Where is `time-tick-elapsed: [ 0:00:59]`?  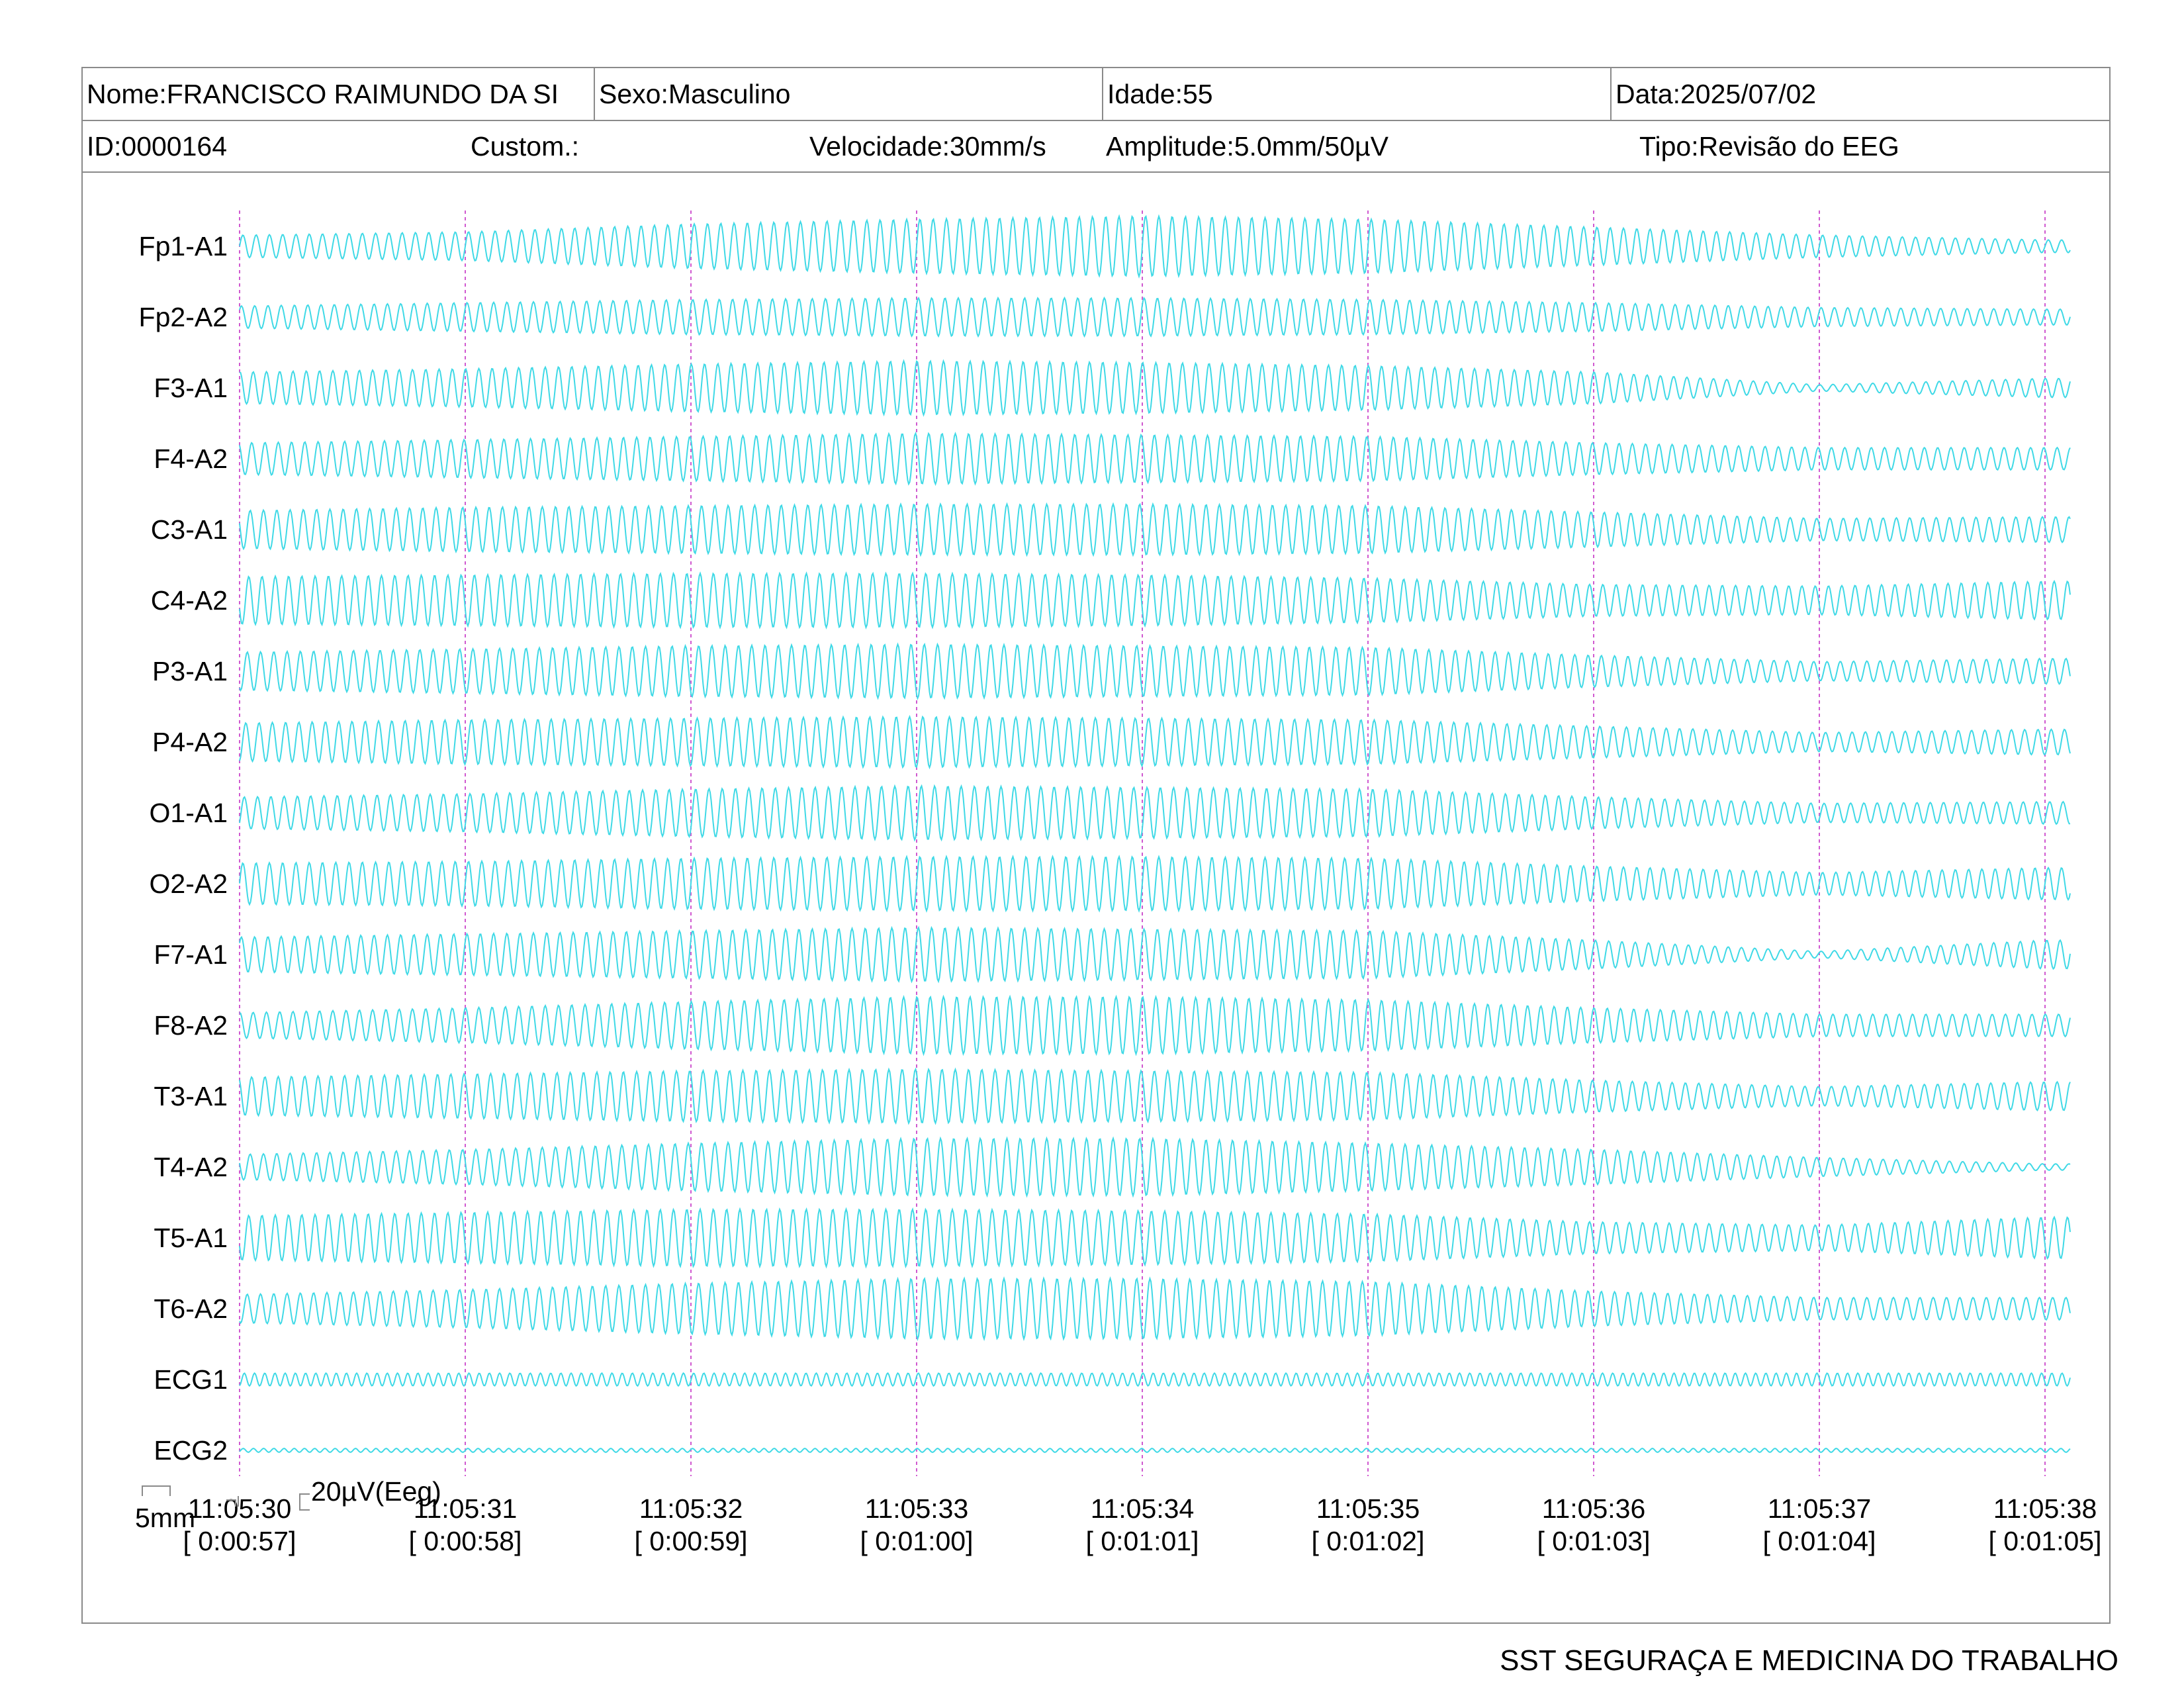 time-tick-elapsed: [ 0:00:59] is located at coordinates (691, 1541).